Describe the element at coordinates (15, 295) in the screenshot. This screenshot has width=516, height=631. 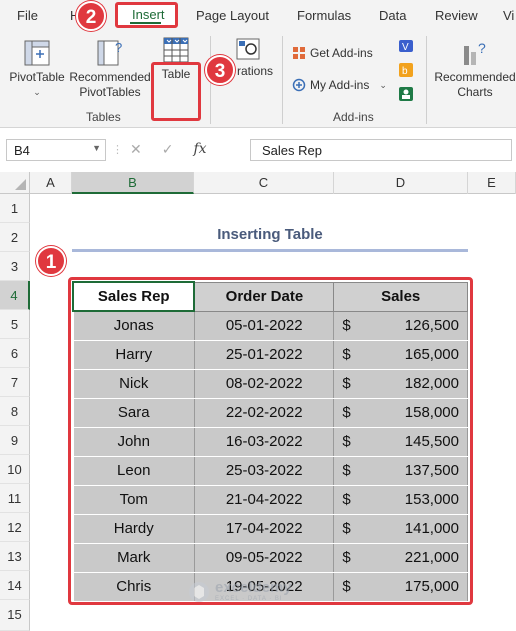
I see `row-header-4: 4` at that location.